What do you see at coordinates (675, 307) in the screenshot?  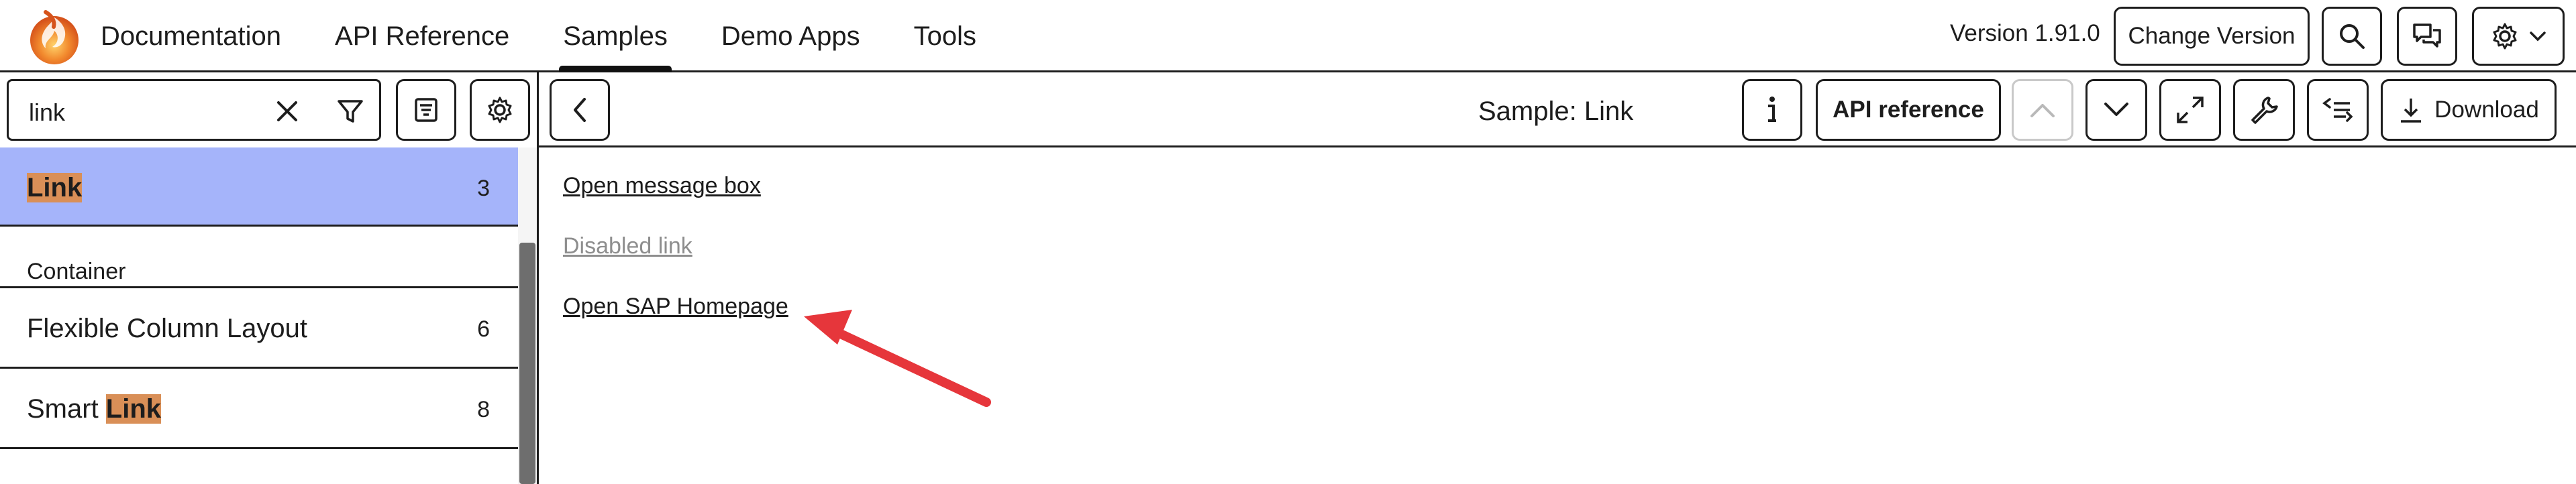 I see `open-sap-homepage-link: Open SAP Homepage` at bounding box center [675, 307].